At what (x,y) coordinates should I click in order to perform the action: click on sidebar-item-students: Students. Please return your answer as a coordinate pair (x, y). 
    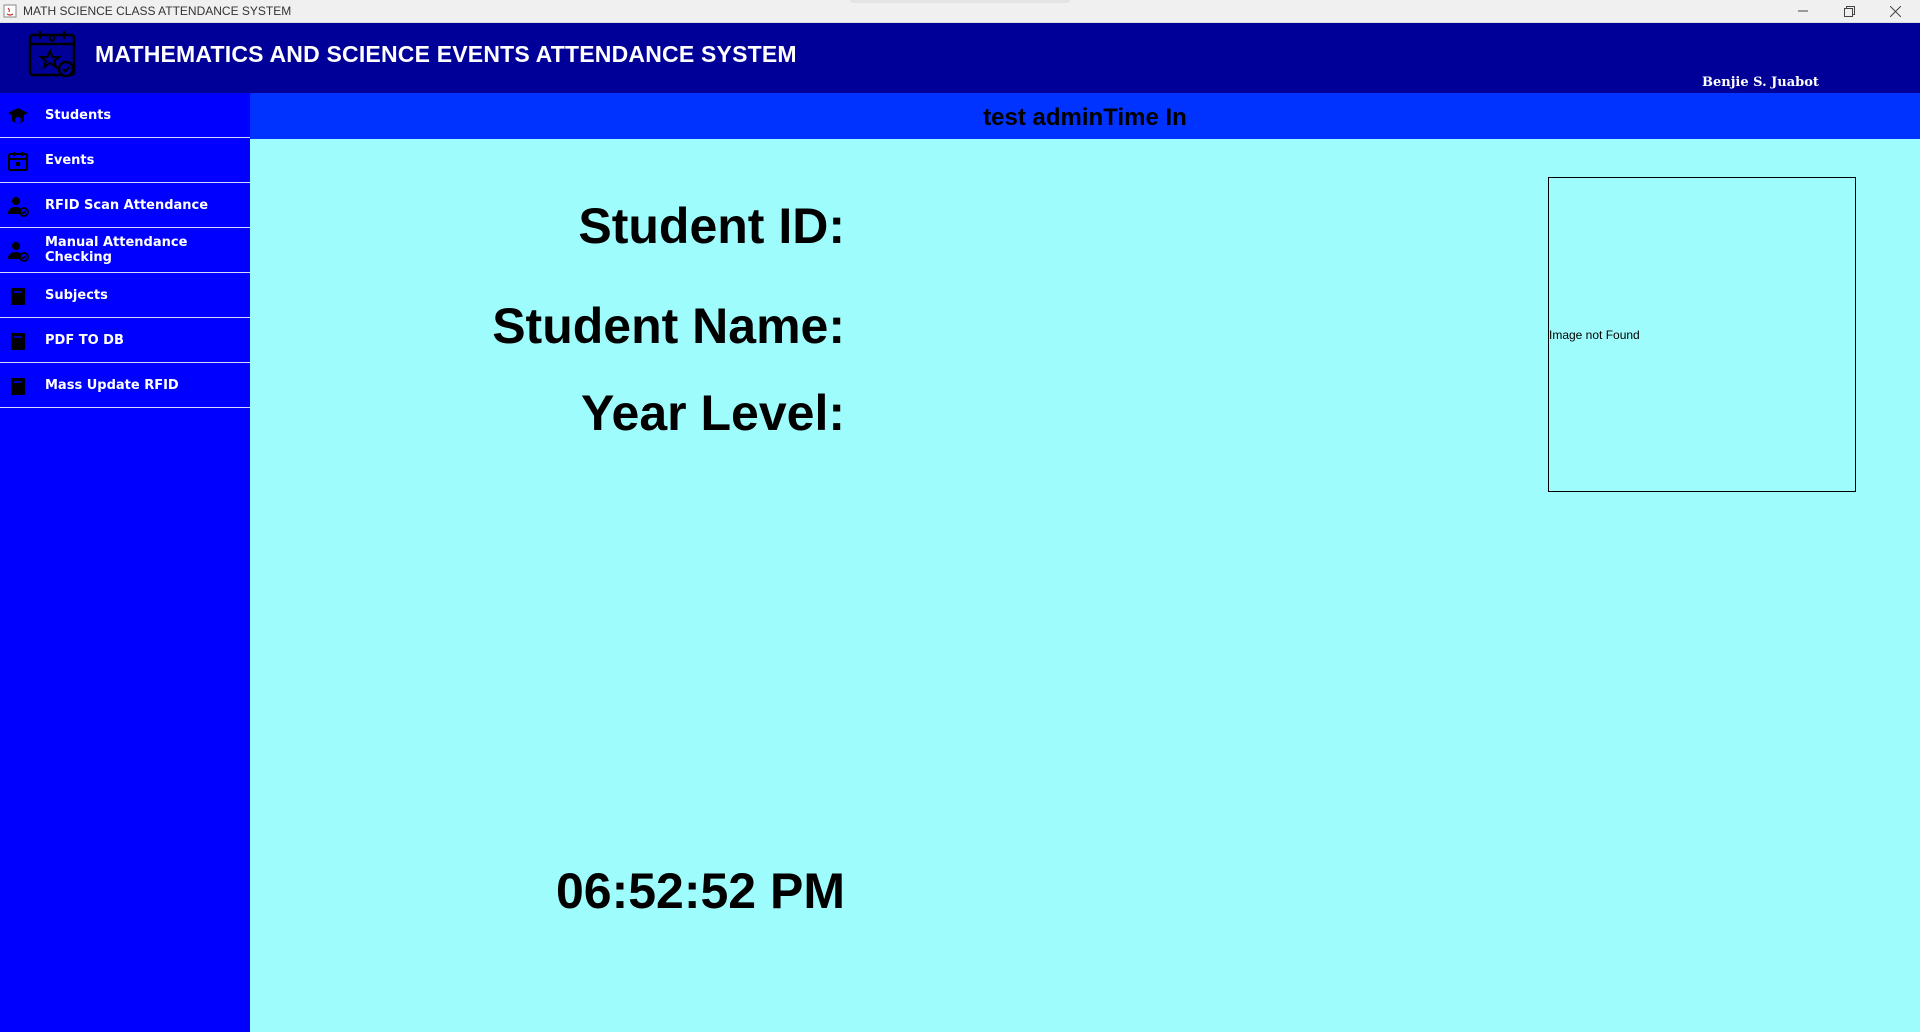
    Looking at the image, I should click on (125, 115).